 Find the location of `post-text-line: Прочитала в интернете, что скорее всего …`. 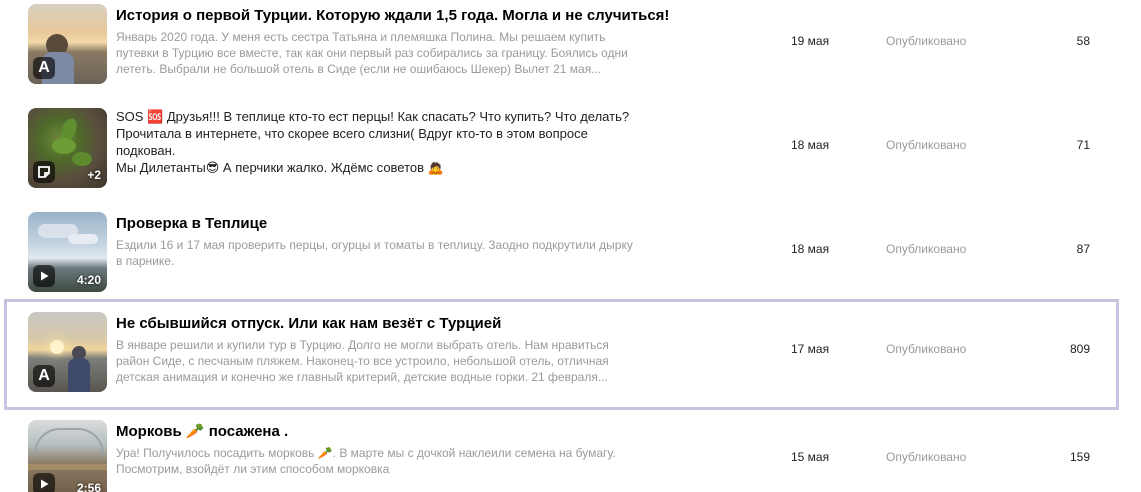

post-text-line: Прочитала в интернете, что скорее всего … is located at coordinates (376, 142).